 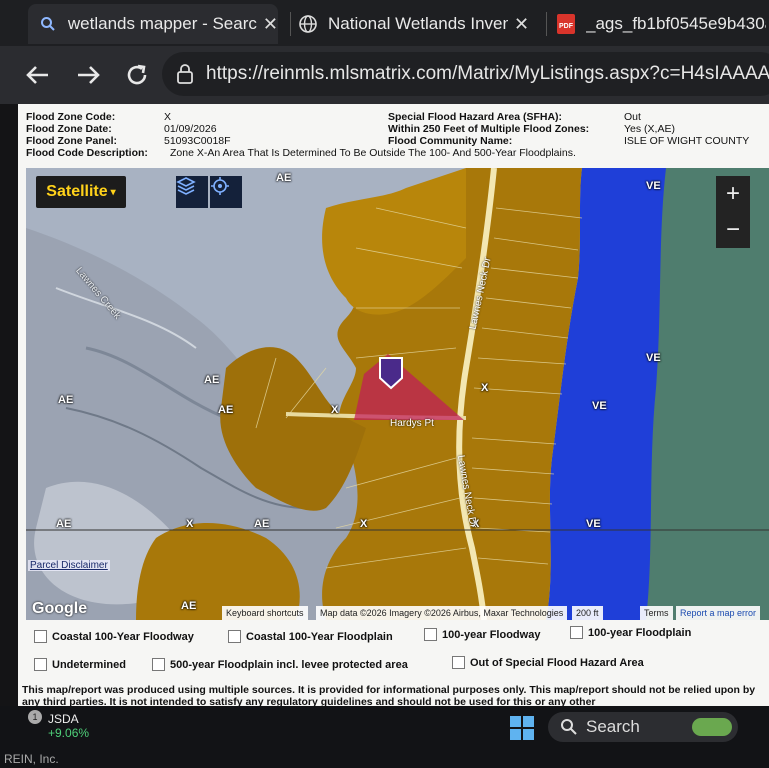 What do you see at coordinates (123, 636) in the screenshot?
I see `legend-label: Coastal 100-Year Floodway` at bounding box center [123, 636].